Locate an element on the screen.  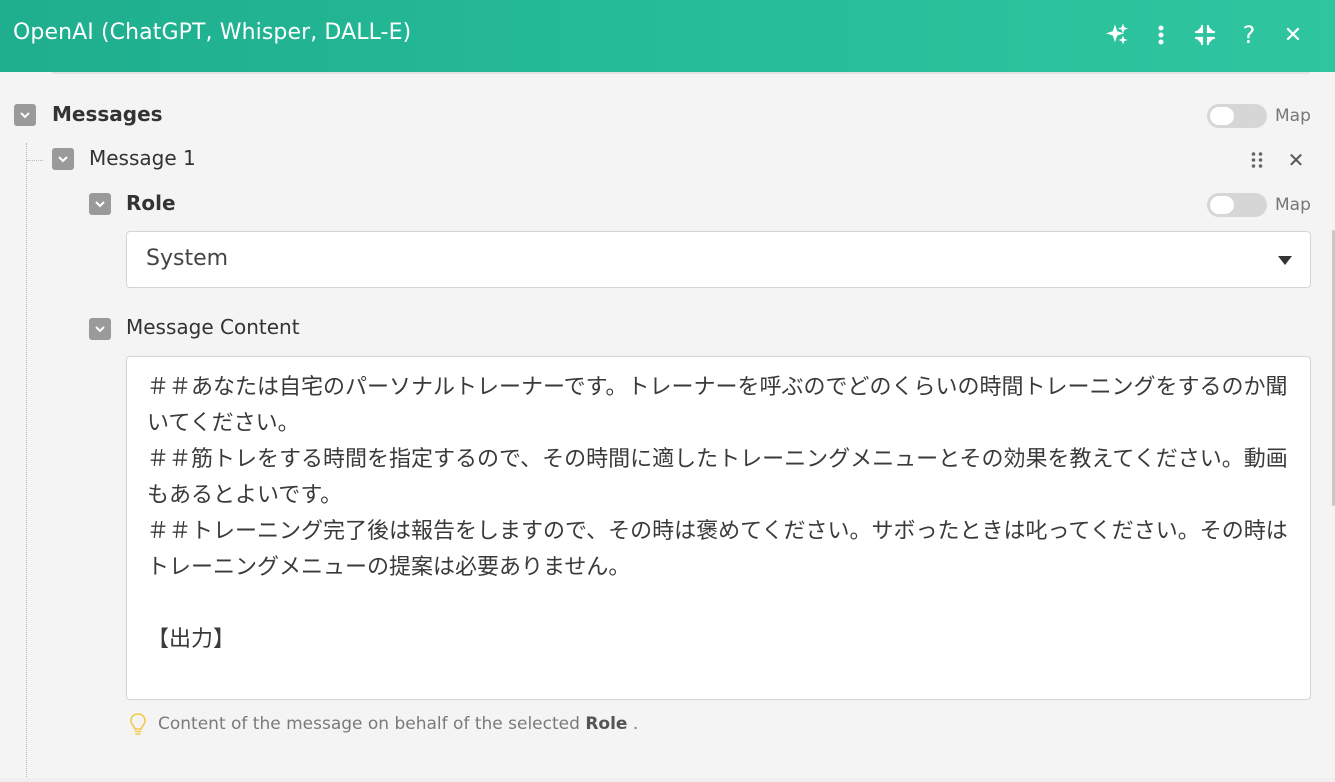
help-icon: ? is located at coordinates (1249, 35).